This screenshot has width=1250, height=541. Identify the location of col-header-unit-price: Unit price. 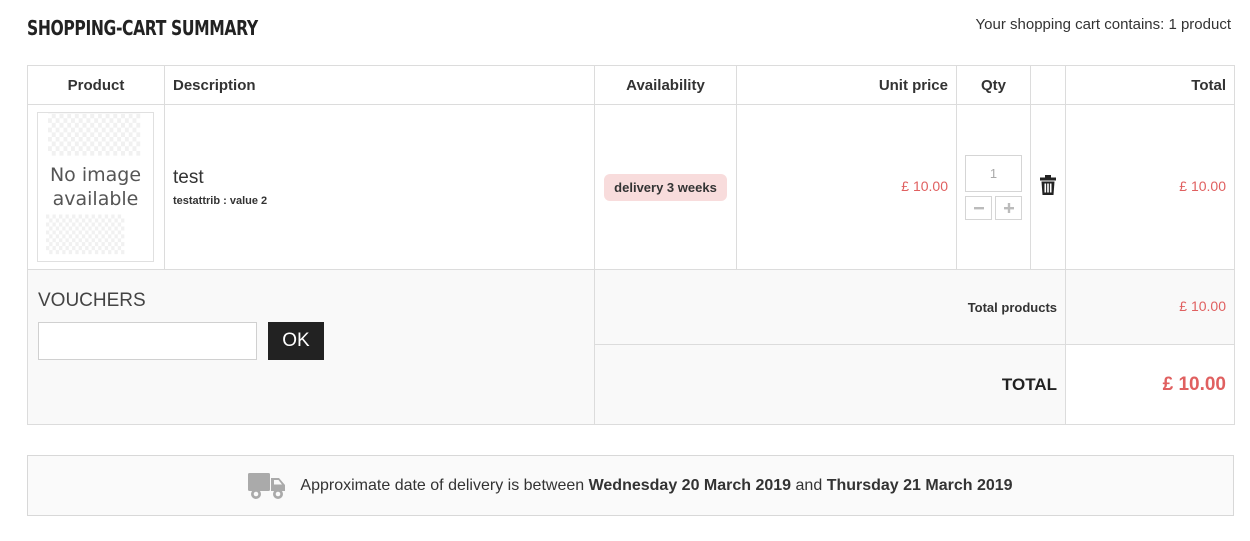
(846, 85).